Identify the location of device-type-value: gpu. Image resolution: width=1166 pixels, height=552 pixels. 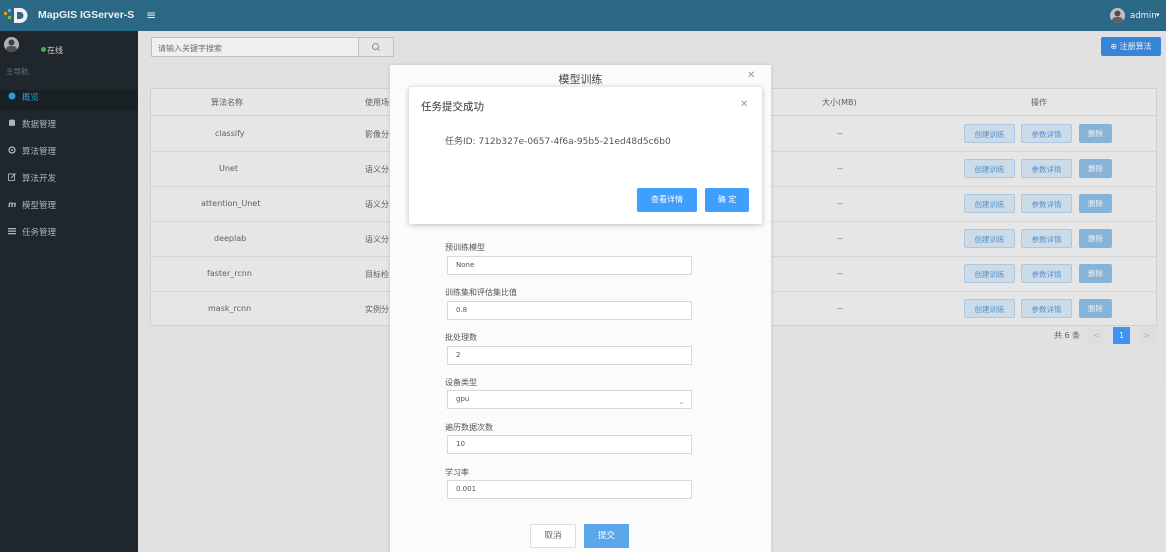
(463, 399).